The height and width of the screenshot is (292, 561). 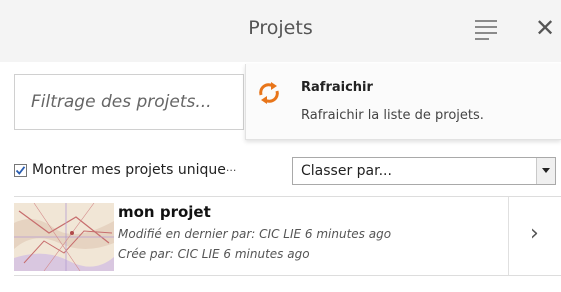 What do you see at coordinates (231, 170) in the screenshot?
I see `truncation-ellipsis: ···` at bounding box center [231, 170].